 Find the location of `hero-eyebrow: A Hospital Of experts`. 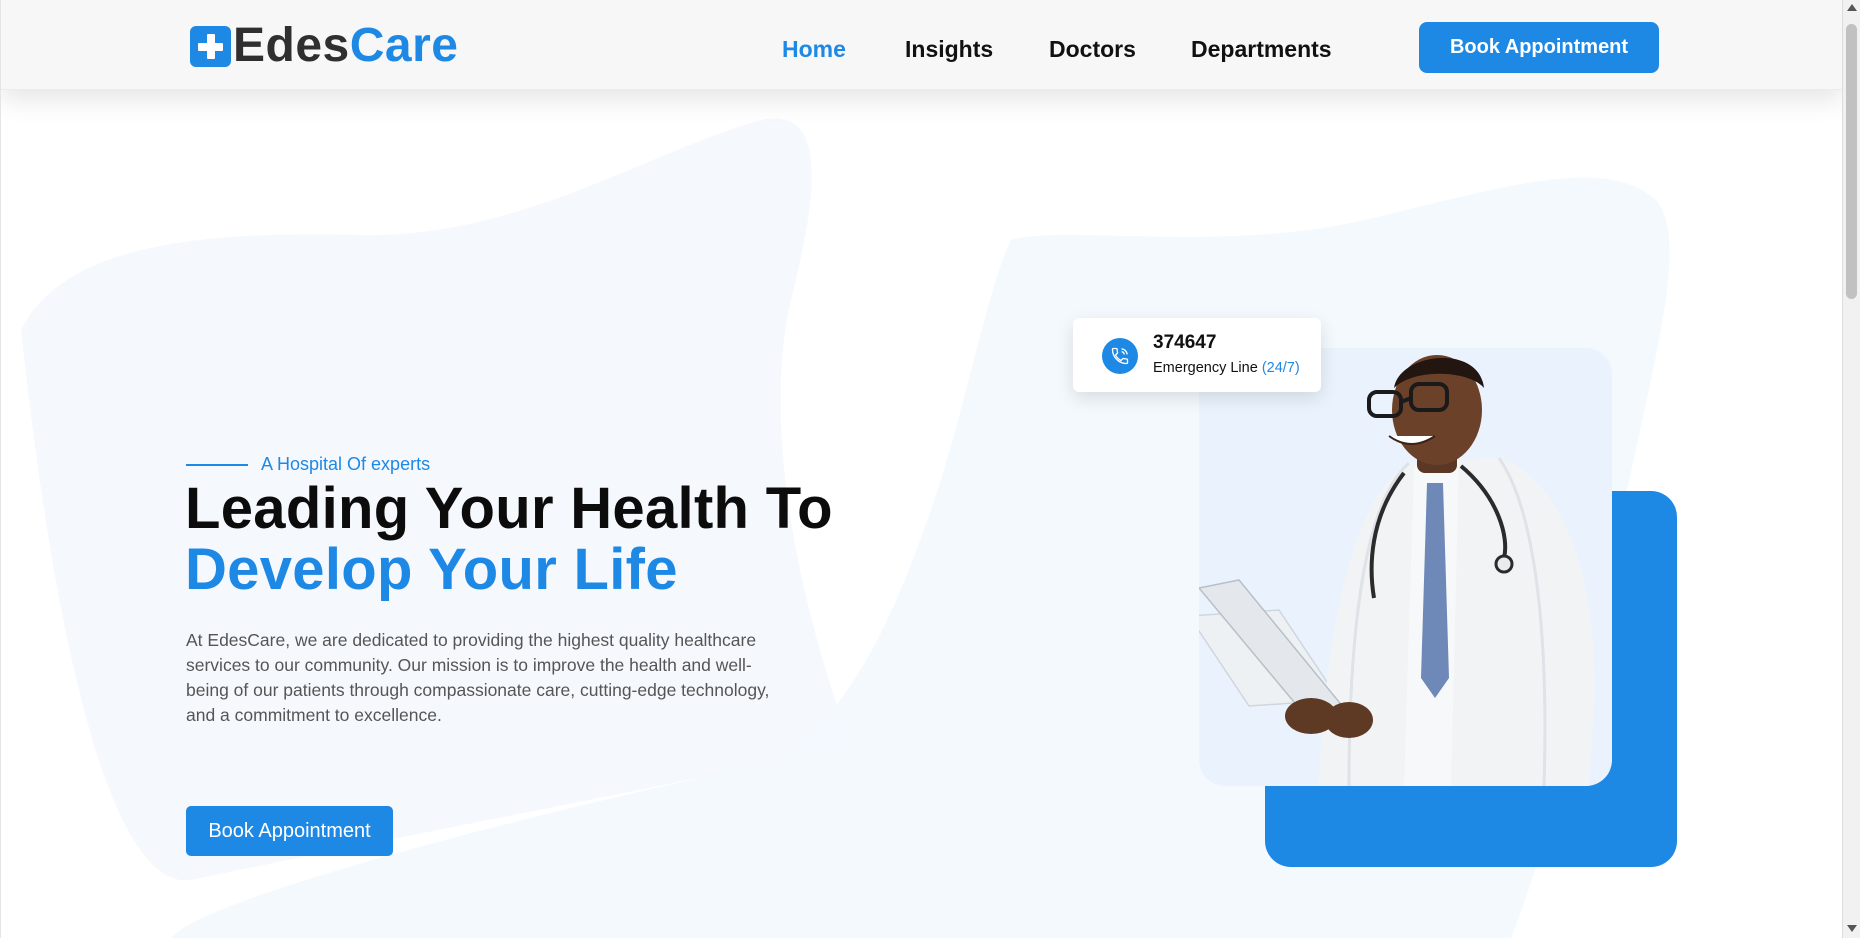

hero-eyebrow: A Hospital Of experts is located at coordinates (308, 464).